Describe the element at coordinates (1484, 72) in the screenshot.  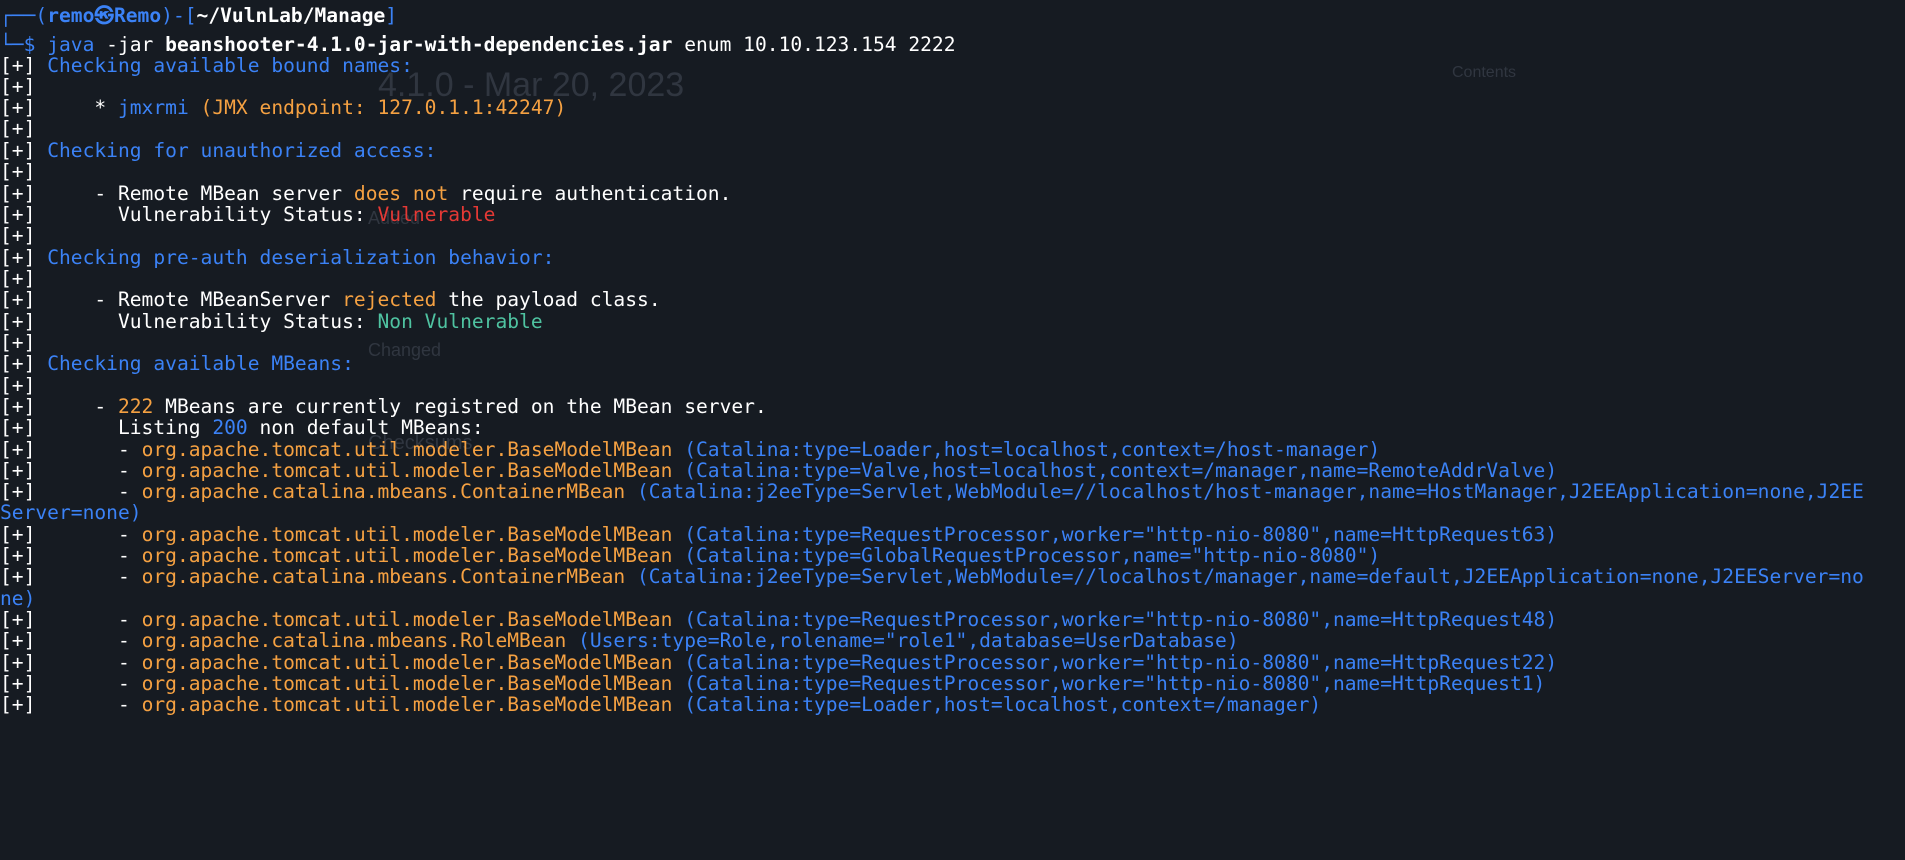
I see `ghost-sidebar: Contents` at that location.